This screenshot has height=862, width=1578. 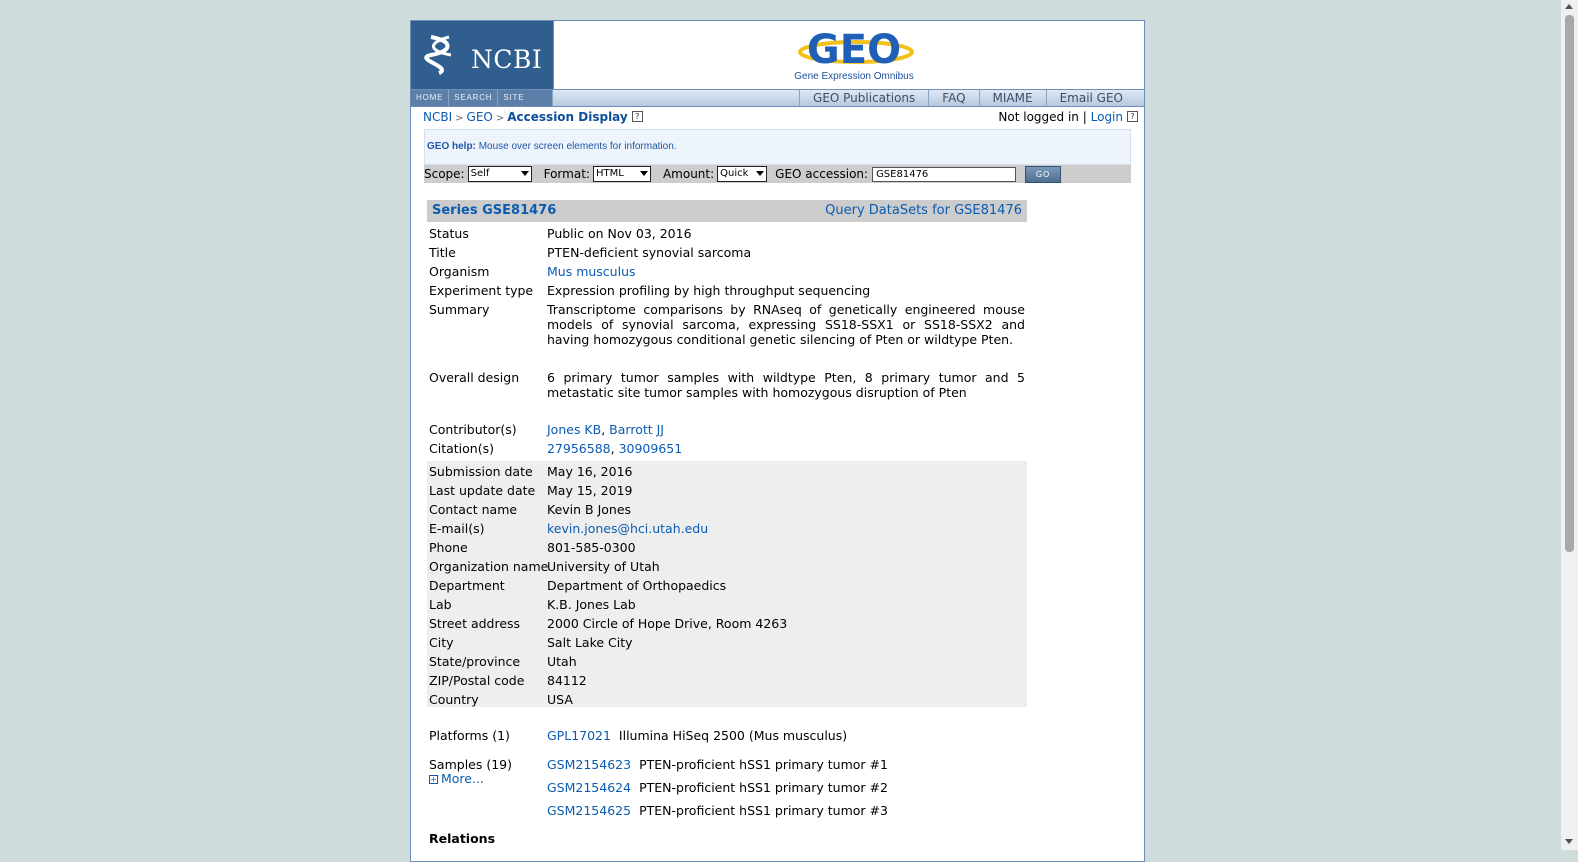 What do you see at coordinates (786, 528) in the screenshot?
I see `email-link: kevin.jones@hci.utah.edu` at bounding box center [786, 528].